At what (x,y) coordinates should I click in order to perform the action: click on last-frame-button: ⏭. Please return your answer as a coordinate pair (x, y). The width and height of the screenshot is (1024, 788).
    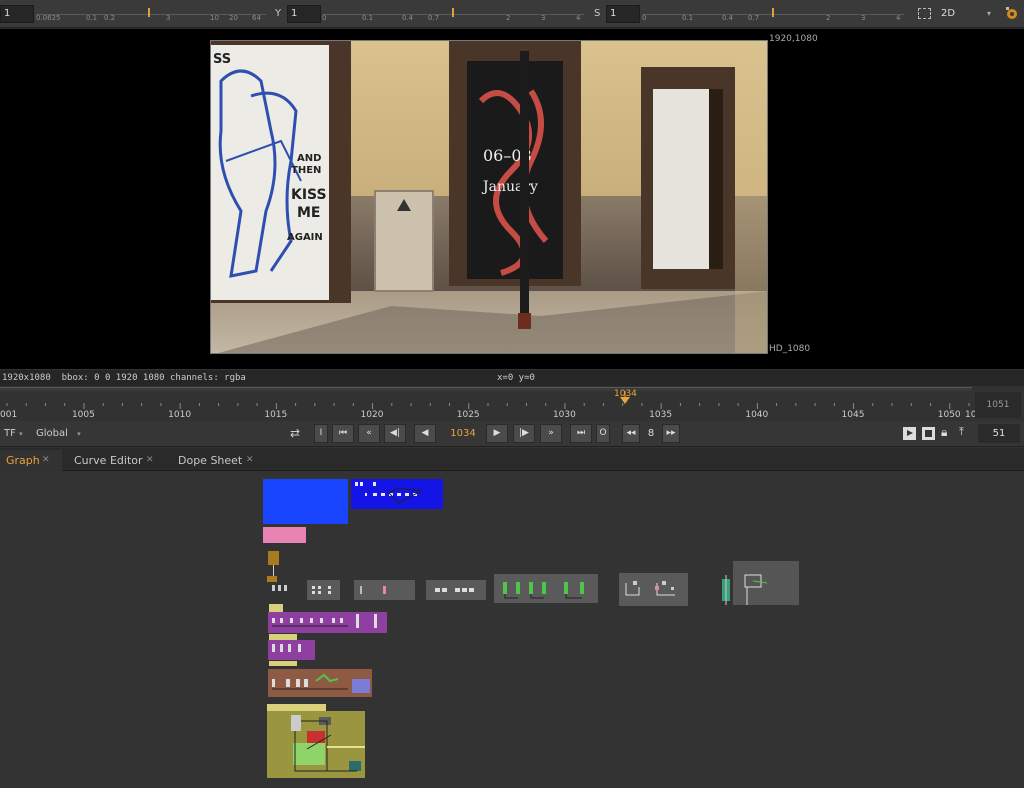
    Looking at the image, I should click on (581, 433).